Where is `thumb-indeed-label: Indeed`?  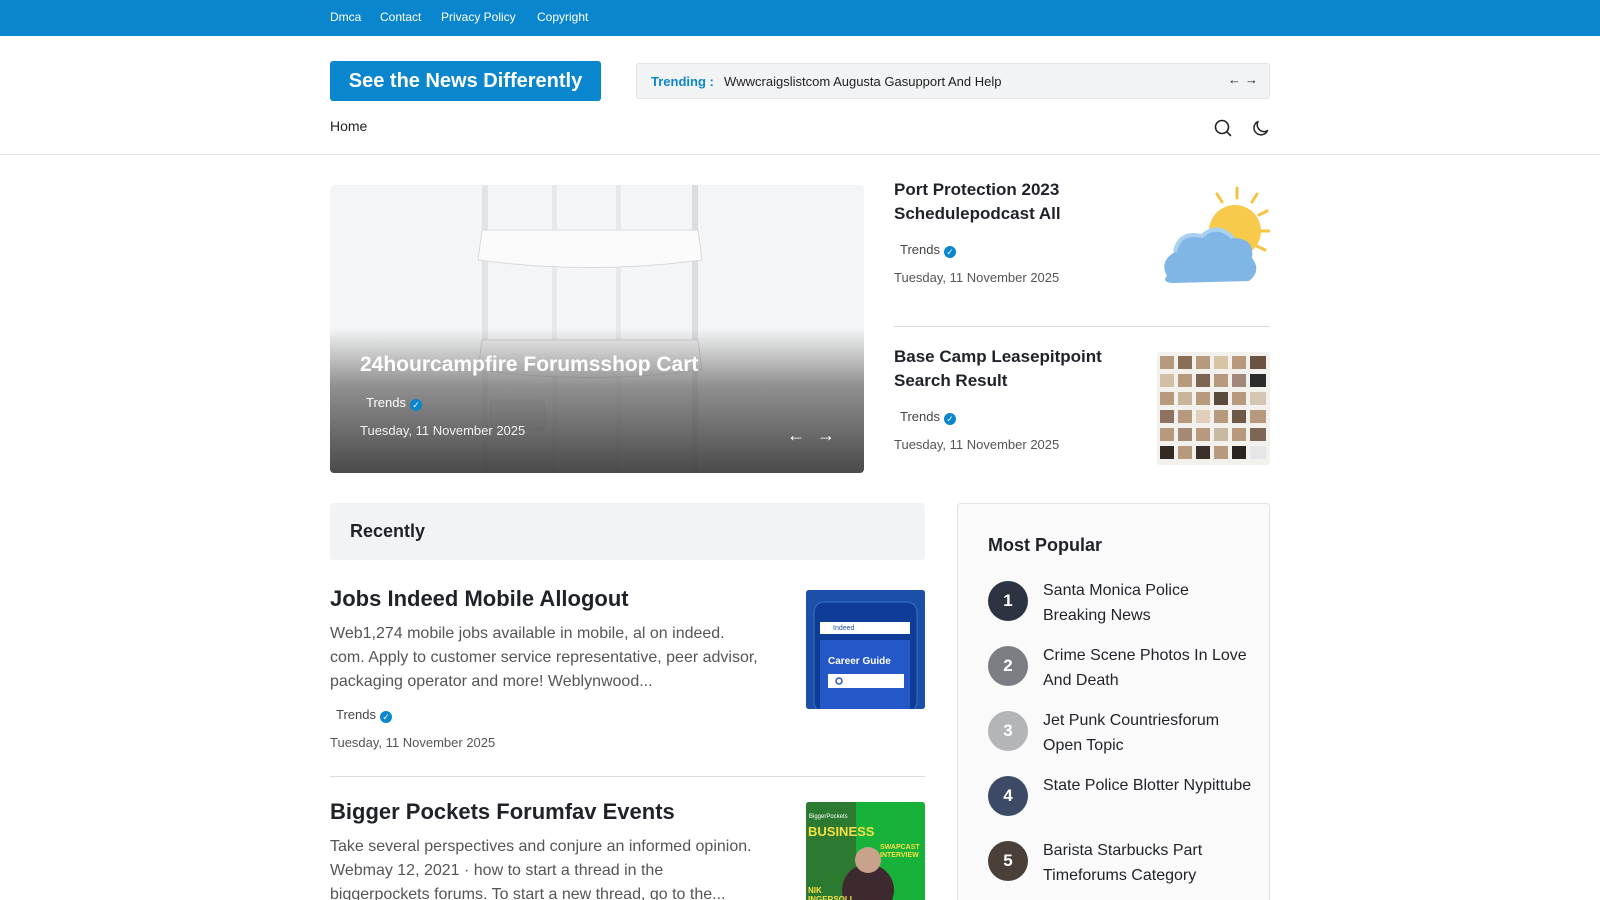
thumb-indeed-label: Indeed is located at coordinates (844, 628).